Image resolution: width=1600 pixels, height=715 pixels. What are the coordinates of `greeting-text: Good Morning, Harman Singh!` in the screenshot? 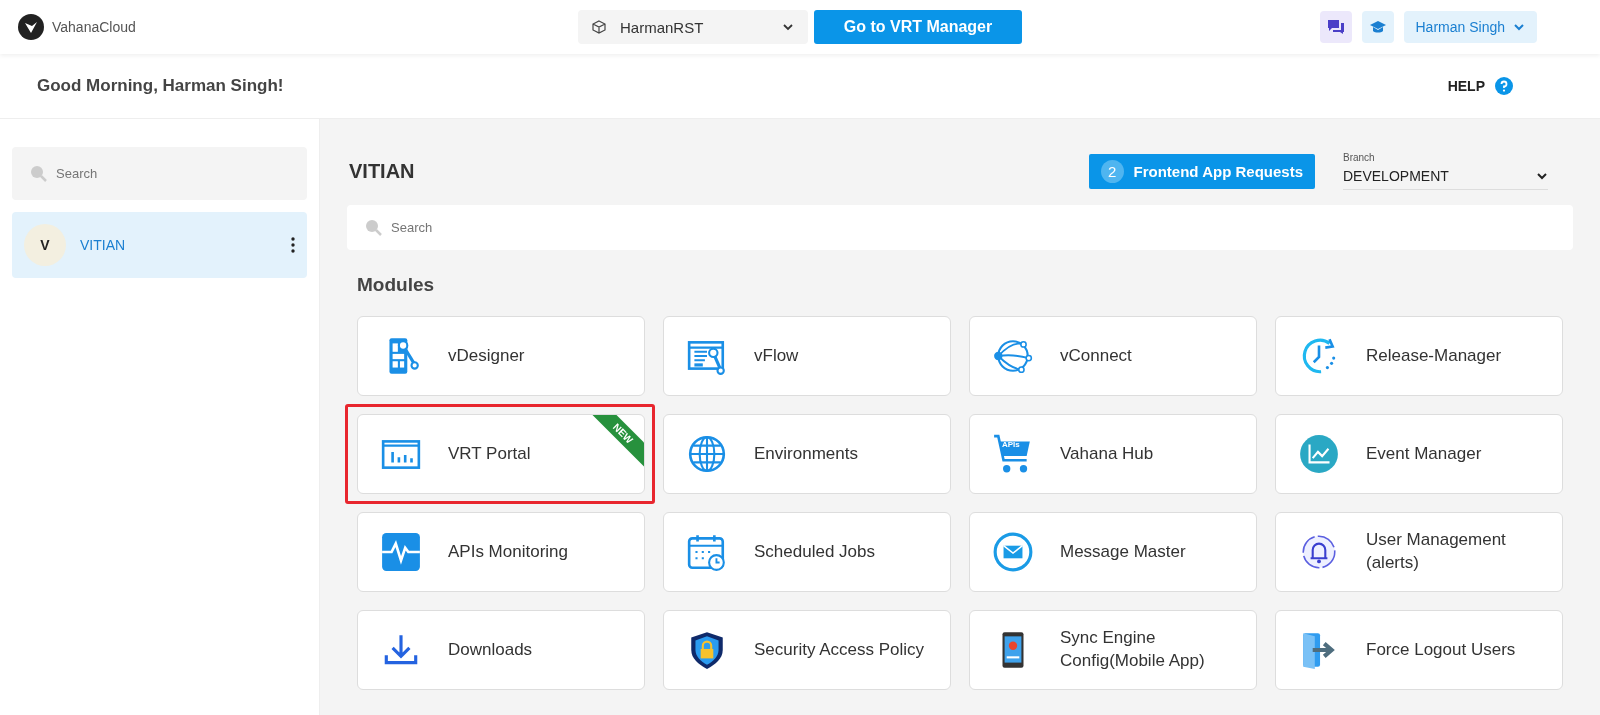 It's located at (161, 86).